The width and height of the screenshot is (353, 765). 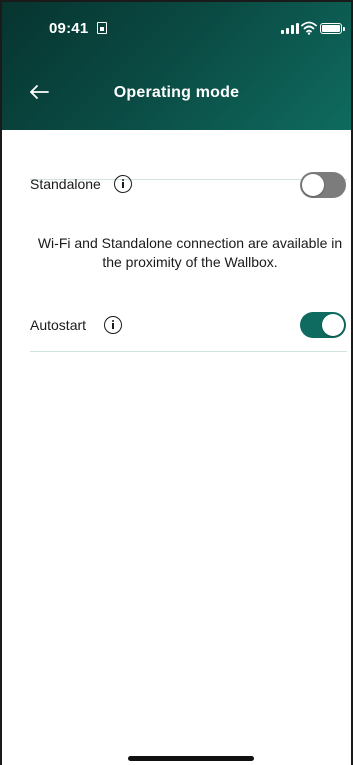 What do you see at coordinates (290, 28) in the screenshot?
I see `cellular-signal-icon` at bounding box center [290, 28].